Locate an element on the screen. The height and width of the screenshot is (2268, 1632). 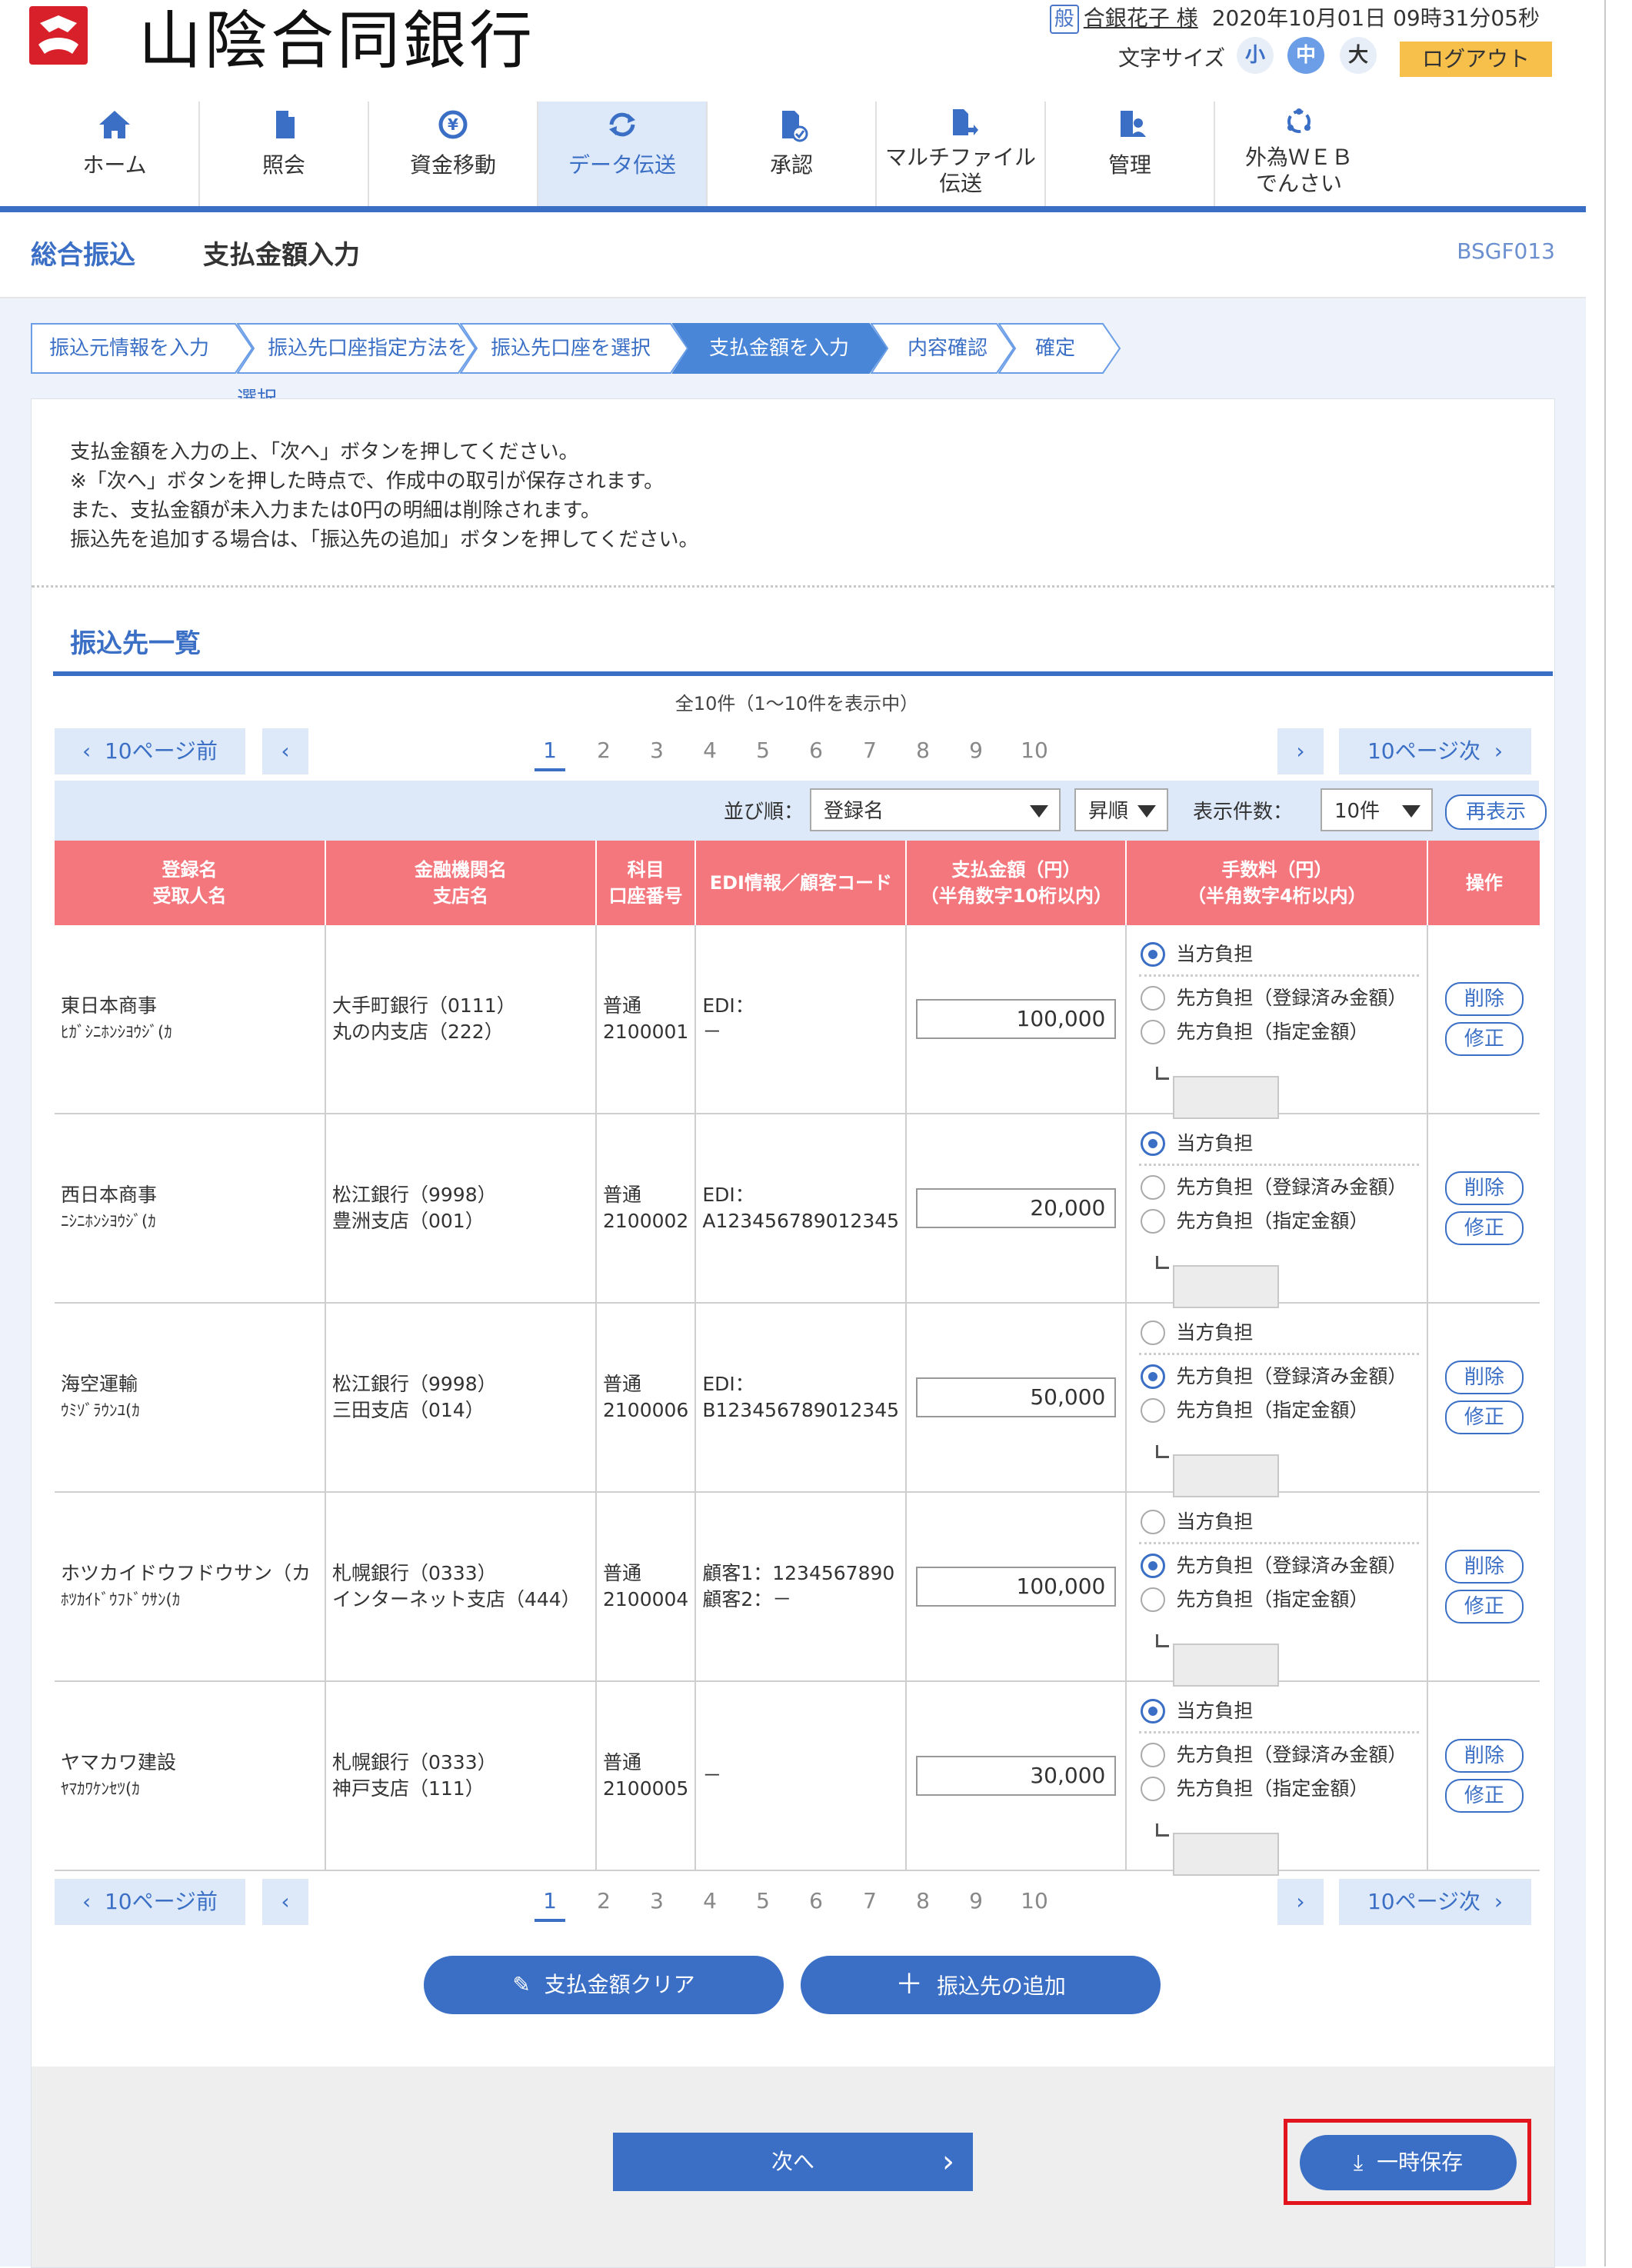
scrollbar-track is located at coordinates (1605, 1133).